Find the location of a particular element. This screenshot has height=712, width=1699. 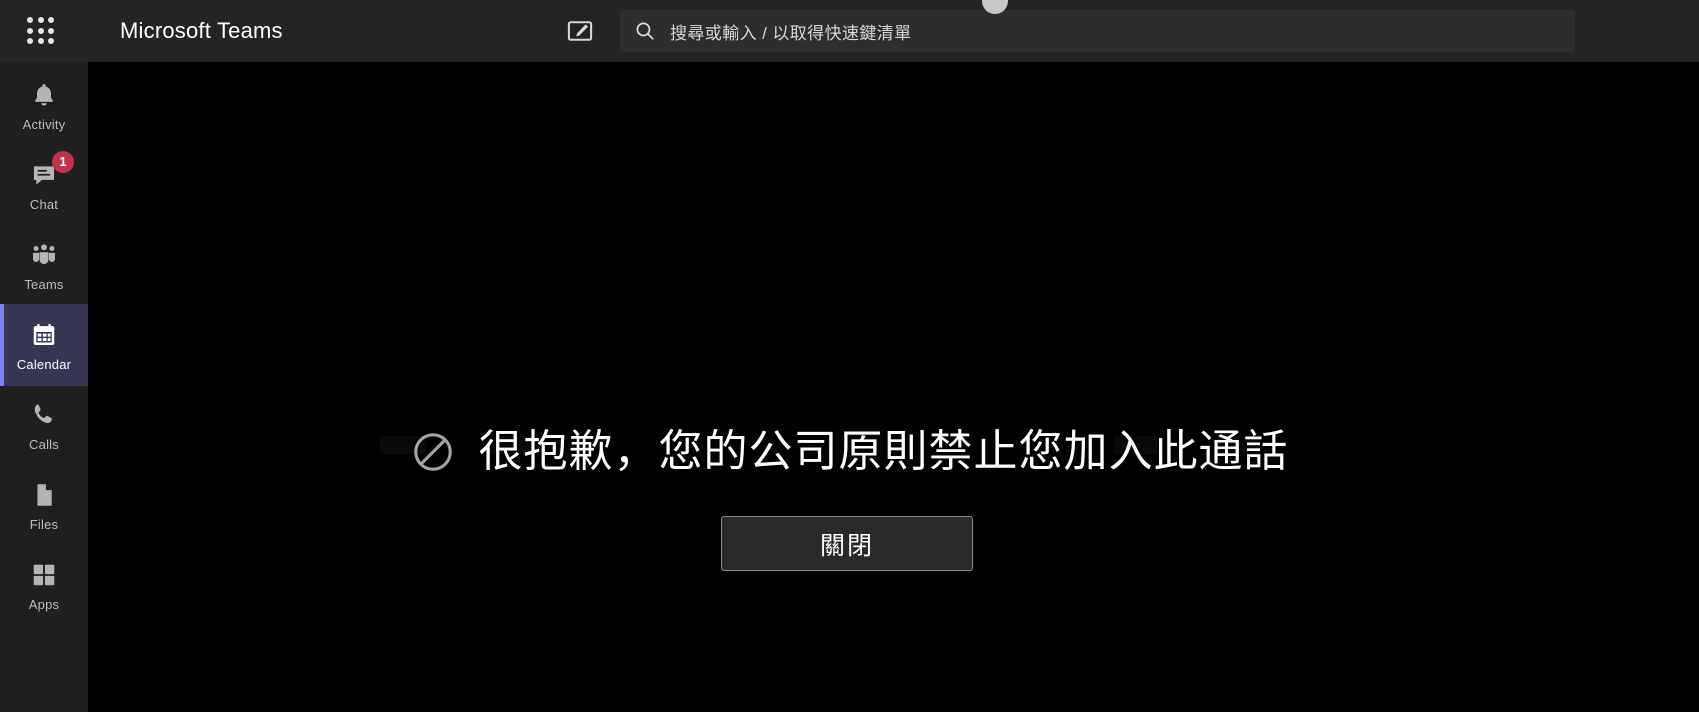

policy-block-notice: 很抱歉，您的公司原則禁止您加入此通話 is located at coordinates (893, 452).